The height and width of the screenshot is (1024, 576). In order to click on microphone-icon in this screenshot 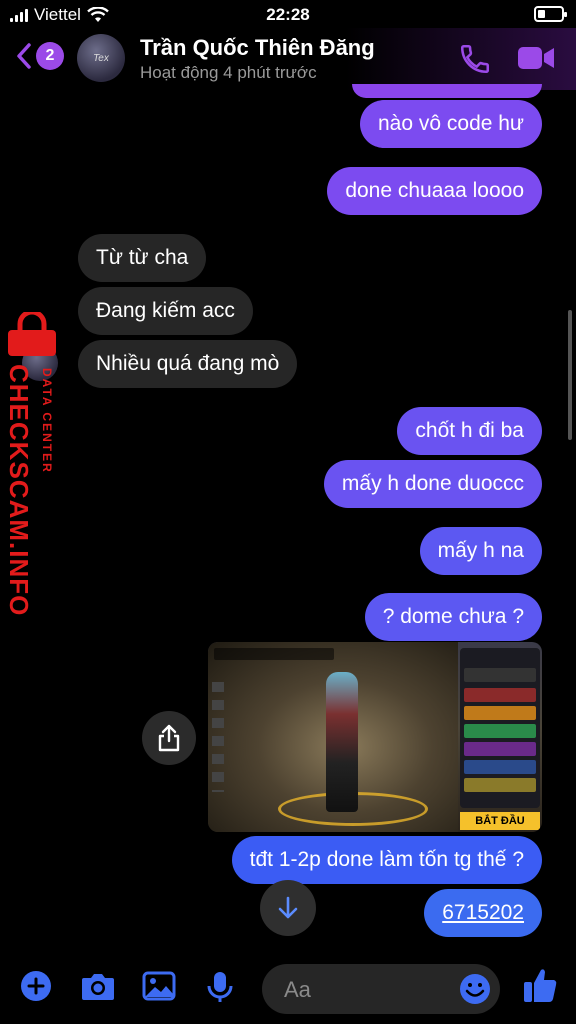, I will do `click(220, 987)`.